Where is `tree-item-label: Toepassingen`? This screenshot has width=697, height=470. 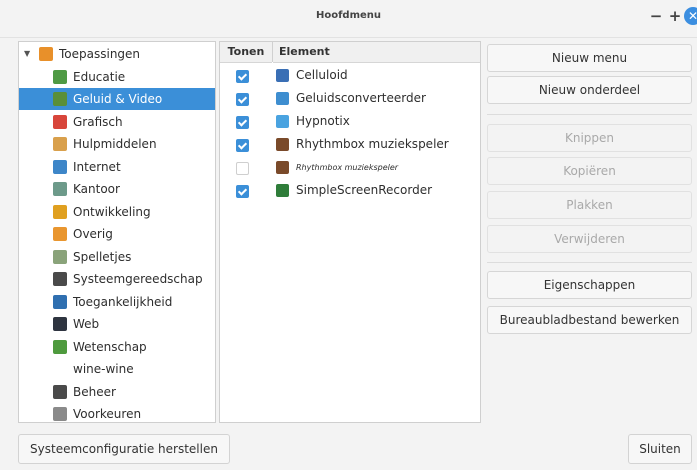 tree-item-label: Toepassingen is located at coordinates (100, 54).